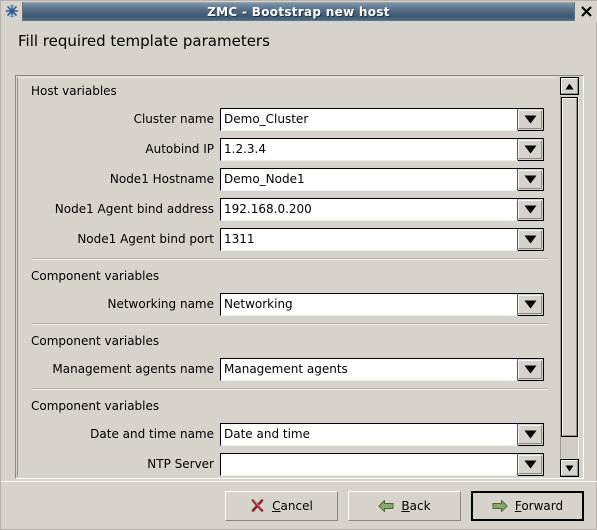  Describe the element at coordinates (180, 464) in the screenshot. I see `field-label: NTP Server` at that location.